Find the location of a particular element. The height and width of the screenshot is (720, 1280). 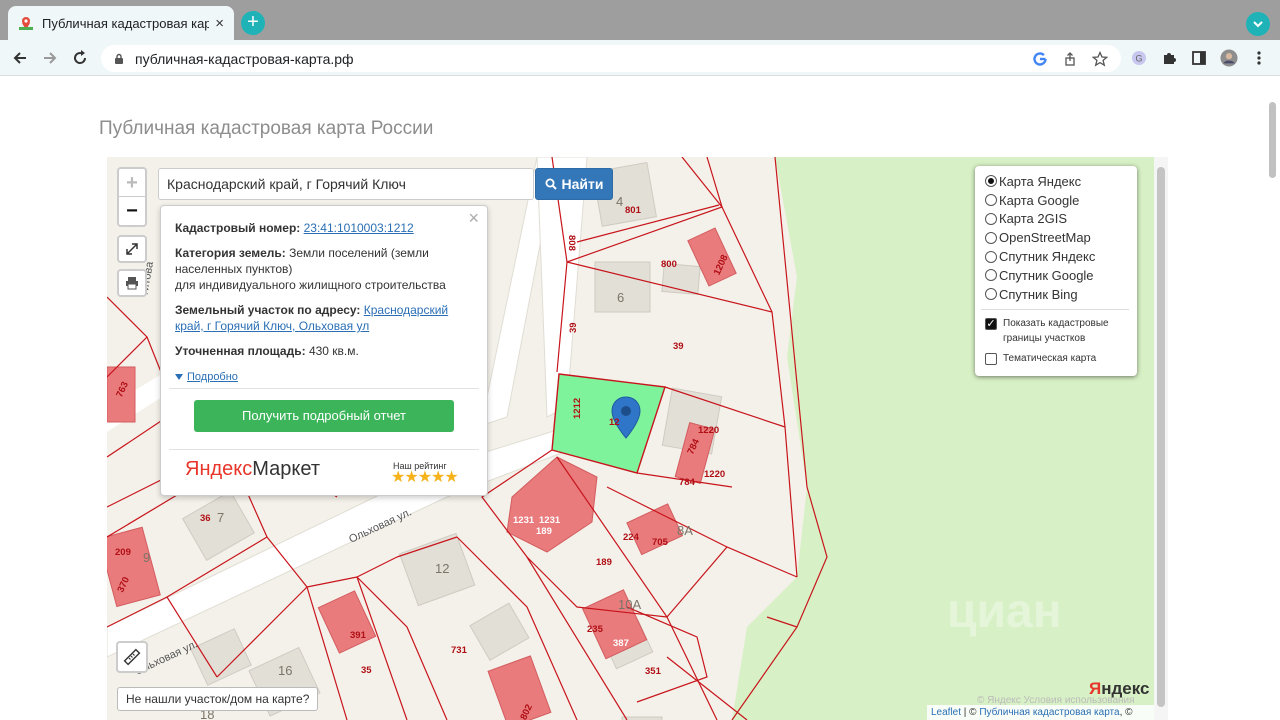

browser-toolbar: публичная-кадастровая-карта.рф G is located at coordinates (640, 58).